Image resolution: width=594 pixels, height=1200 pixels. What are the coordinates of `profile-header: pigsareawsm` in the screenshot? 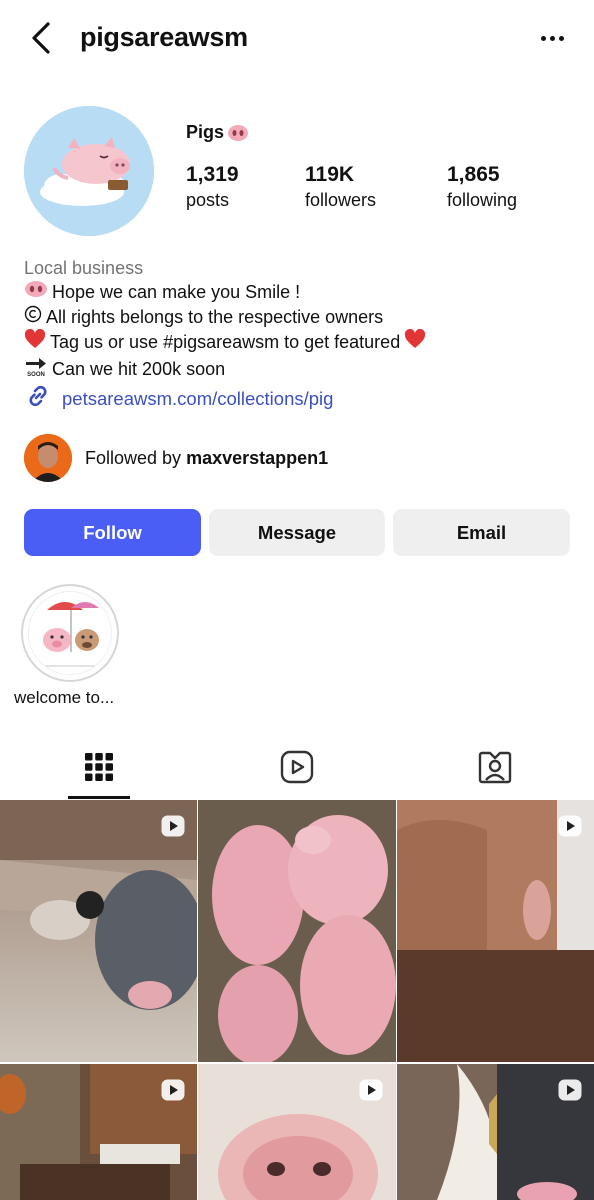 It's located at (297, 39).